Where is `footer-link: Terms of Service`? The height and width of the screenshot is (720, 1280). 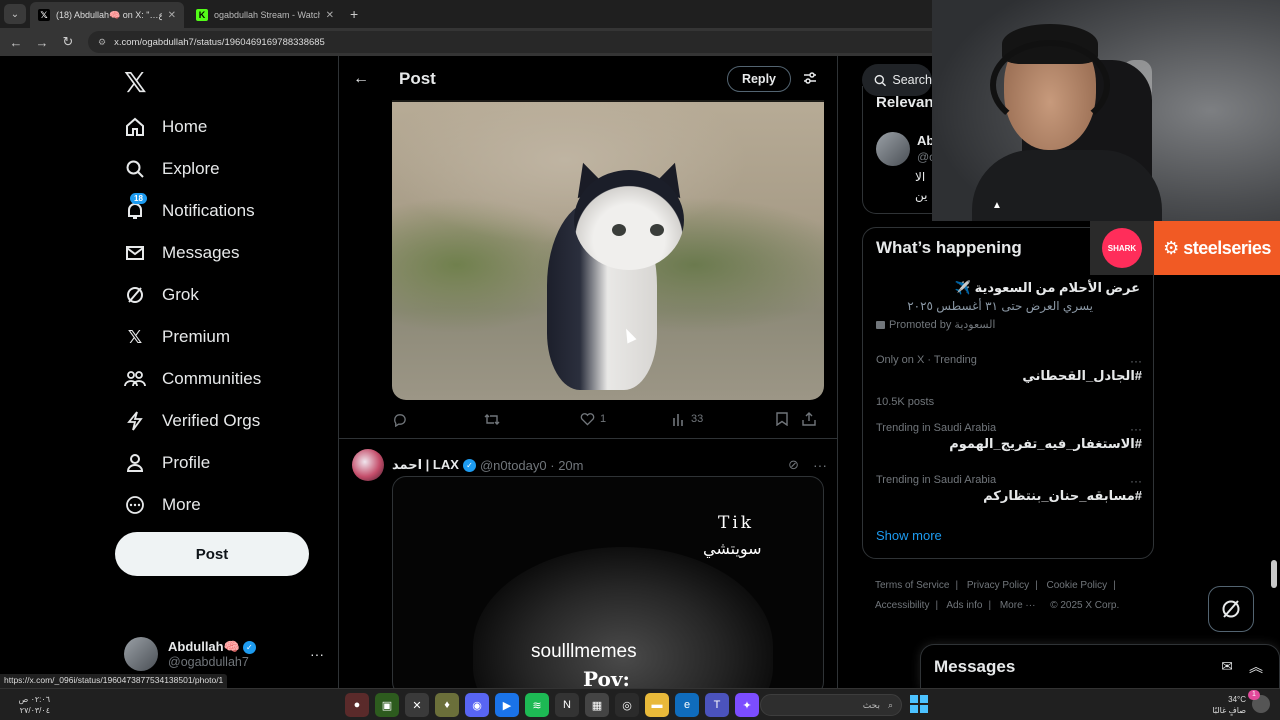
footer-link: Terms of Service is located at coordinates (912, 585).